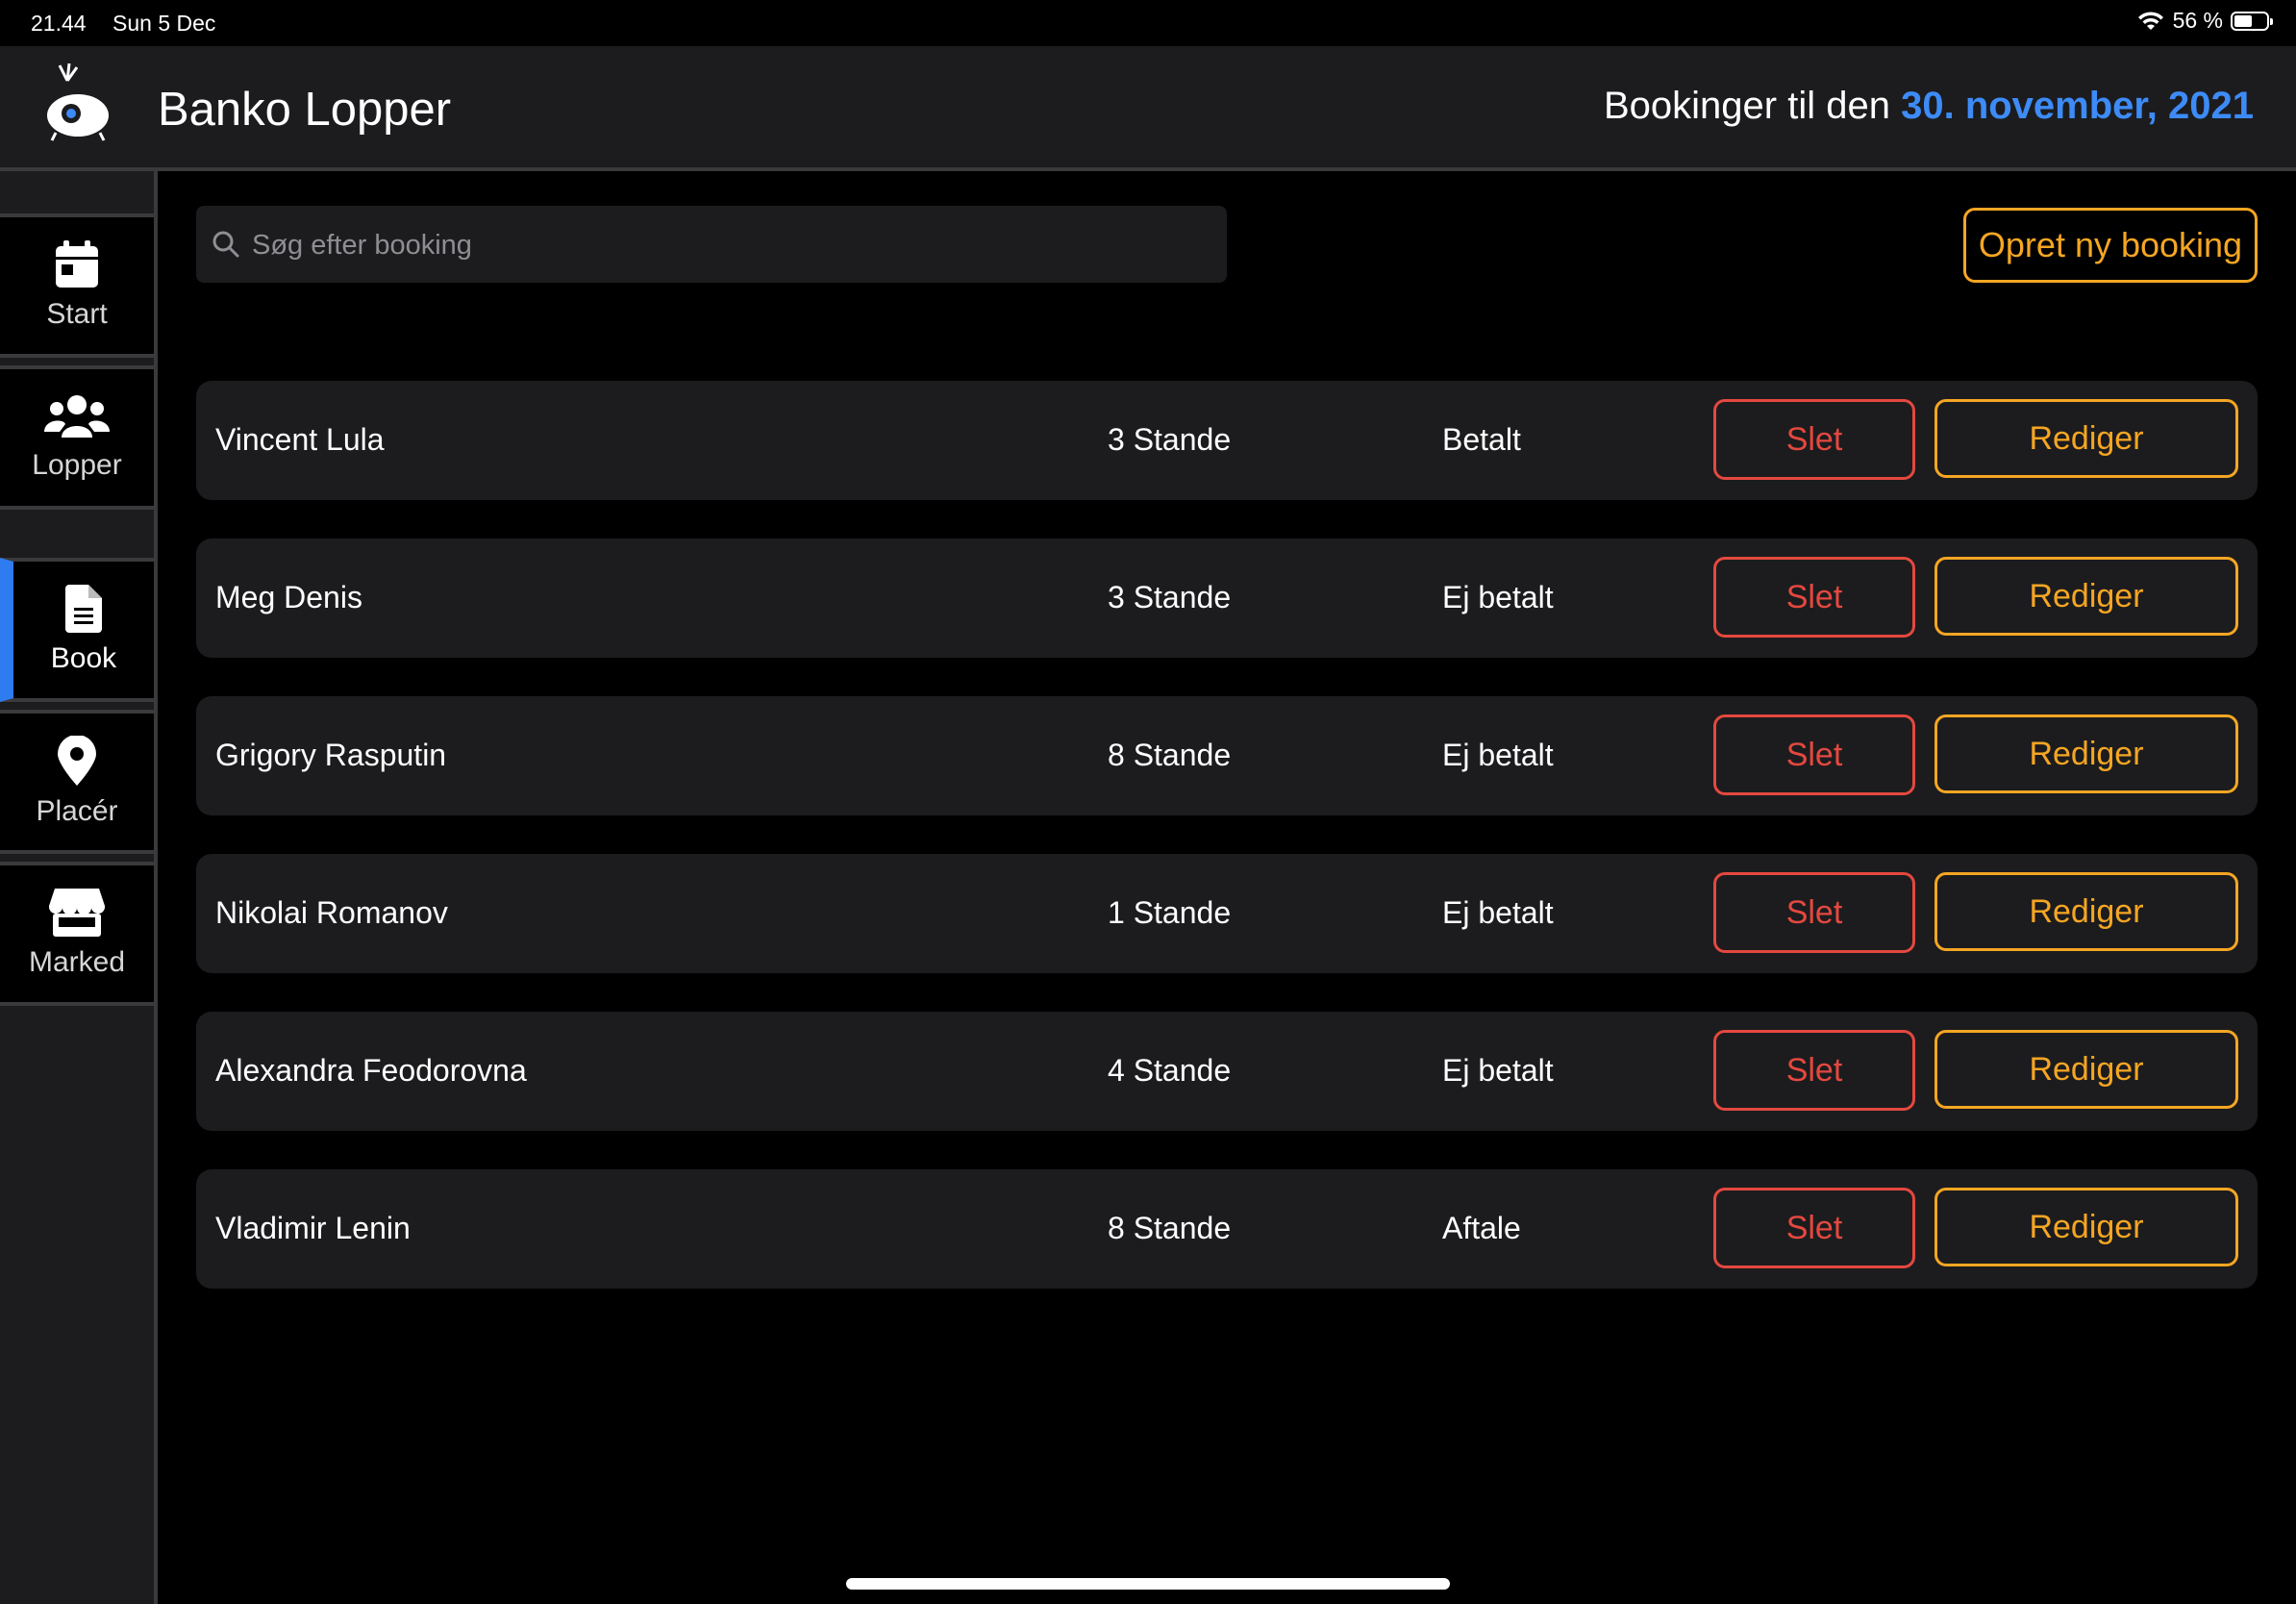 This screenshot has height=1604, width=2296. Describe the element at coordinates (77, 264) in the screenshot. I see `calendar-icon` at that location.